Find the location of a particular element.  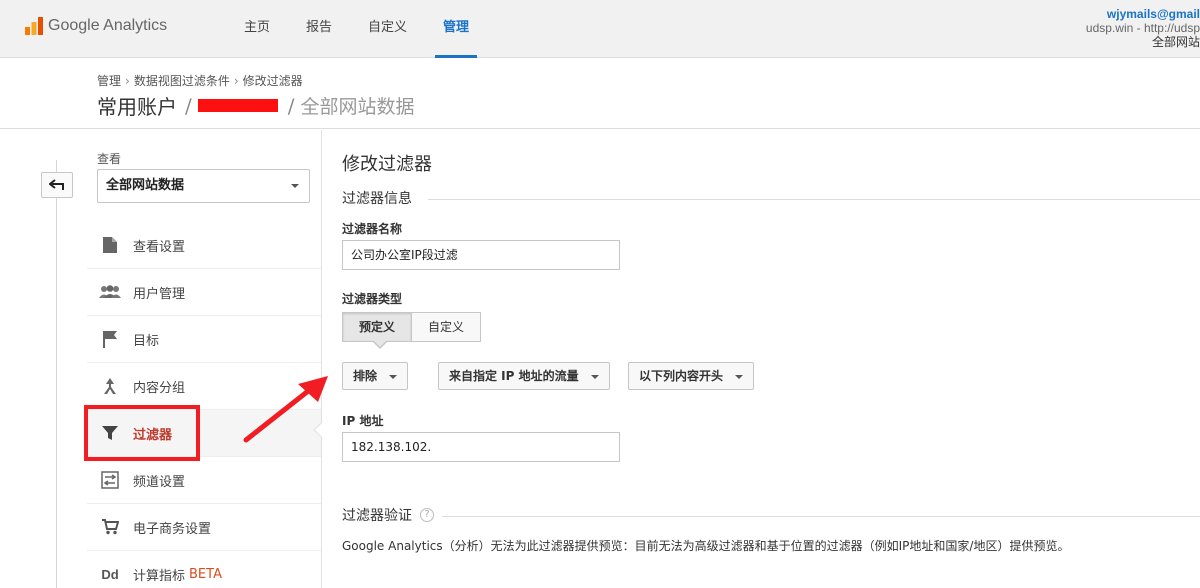

main-nav: 主页 报告 自定义 管理 is located at coordinates (366, 29).